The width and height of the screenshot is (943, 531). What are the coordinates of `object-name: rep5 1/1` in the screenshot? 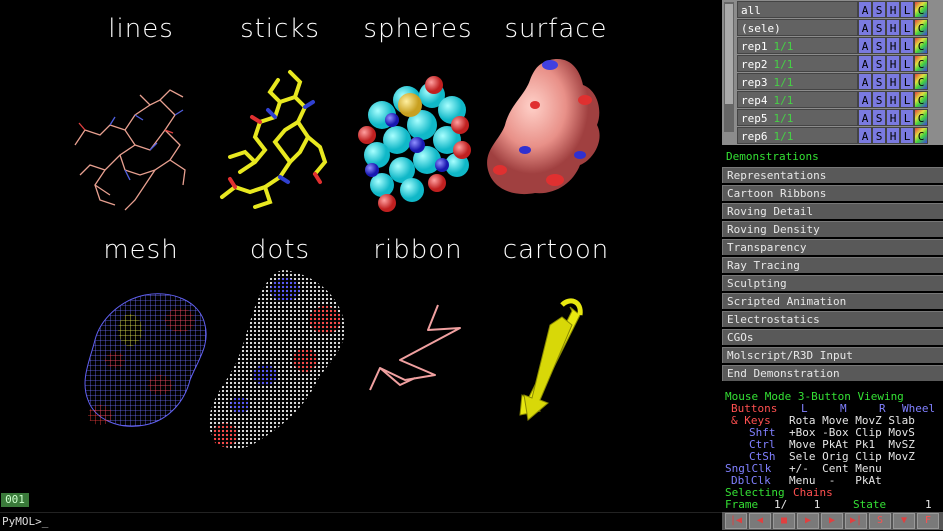 It's located at (797, 117).